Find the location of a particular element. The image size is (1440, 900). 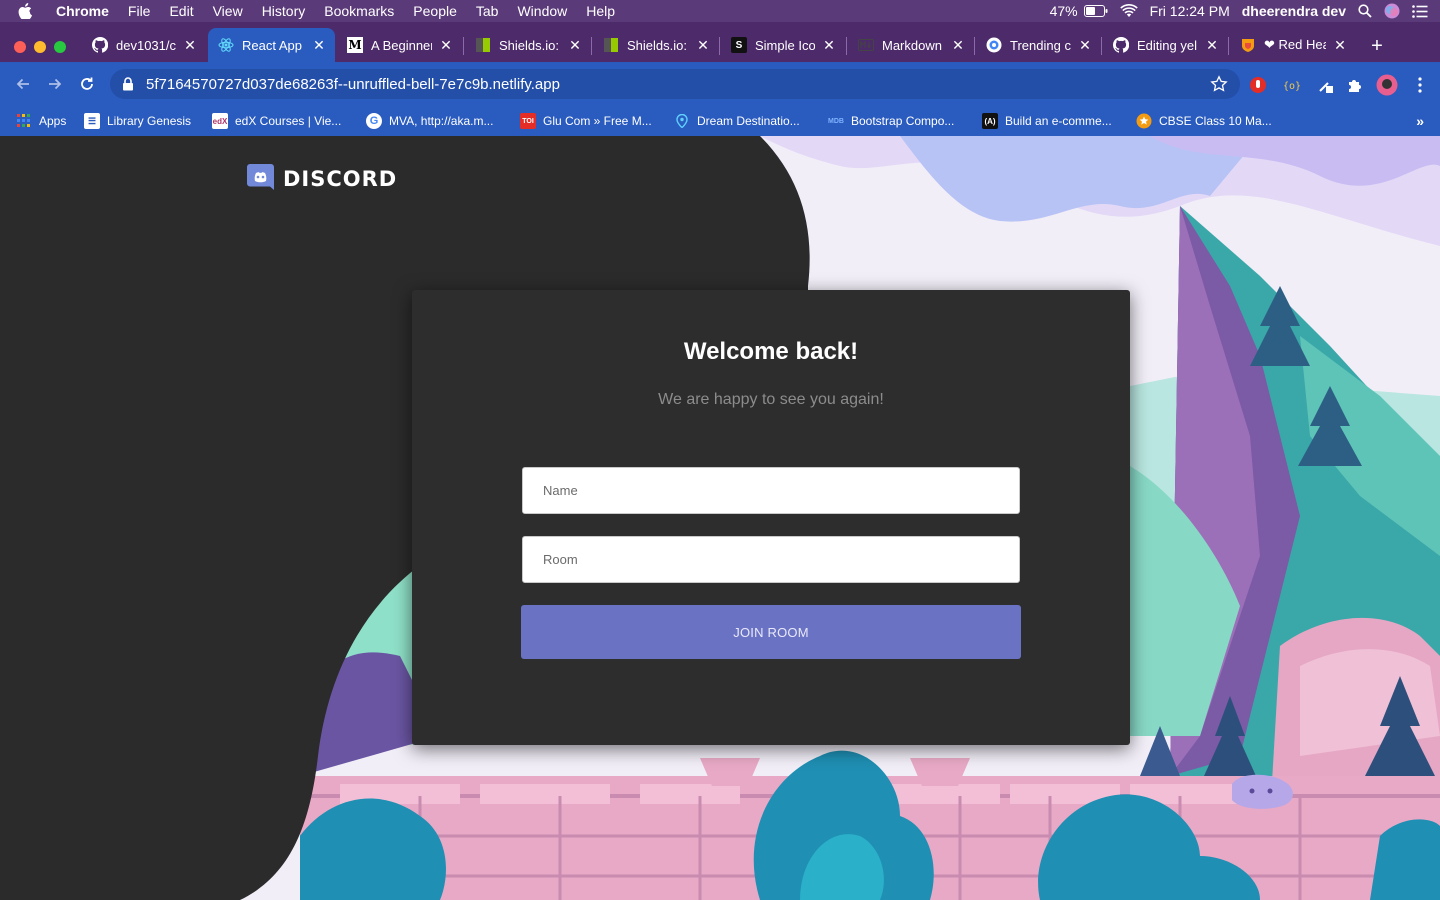

react-icon is located at coordinates (226, 45).